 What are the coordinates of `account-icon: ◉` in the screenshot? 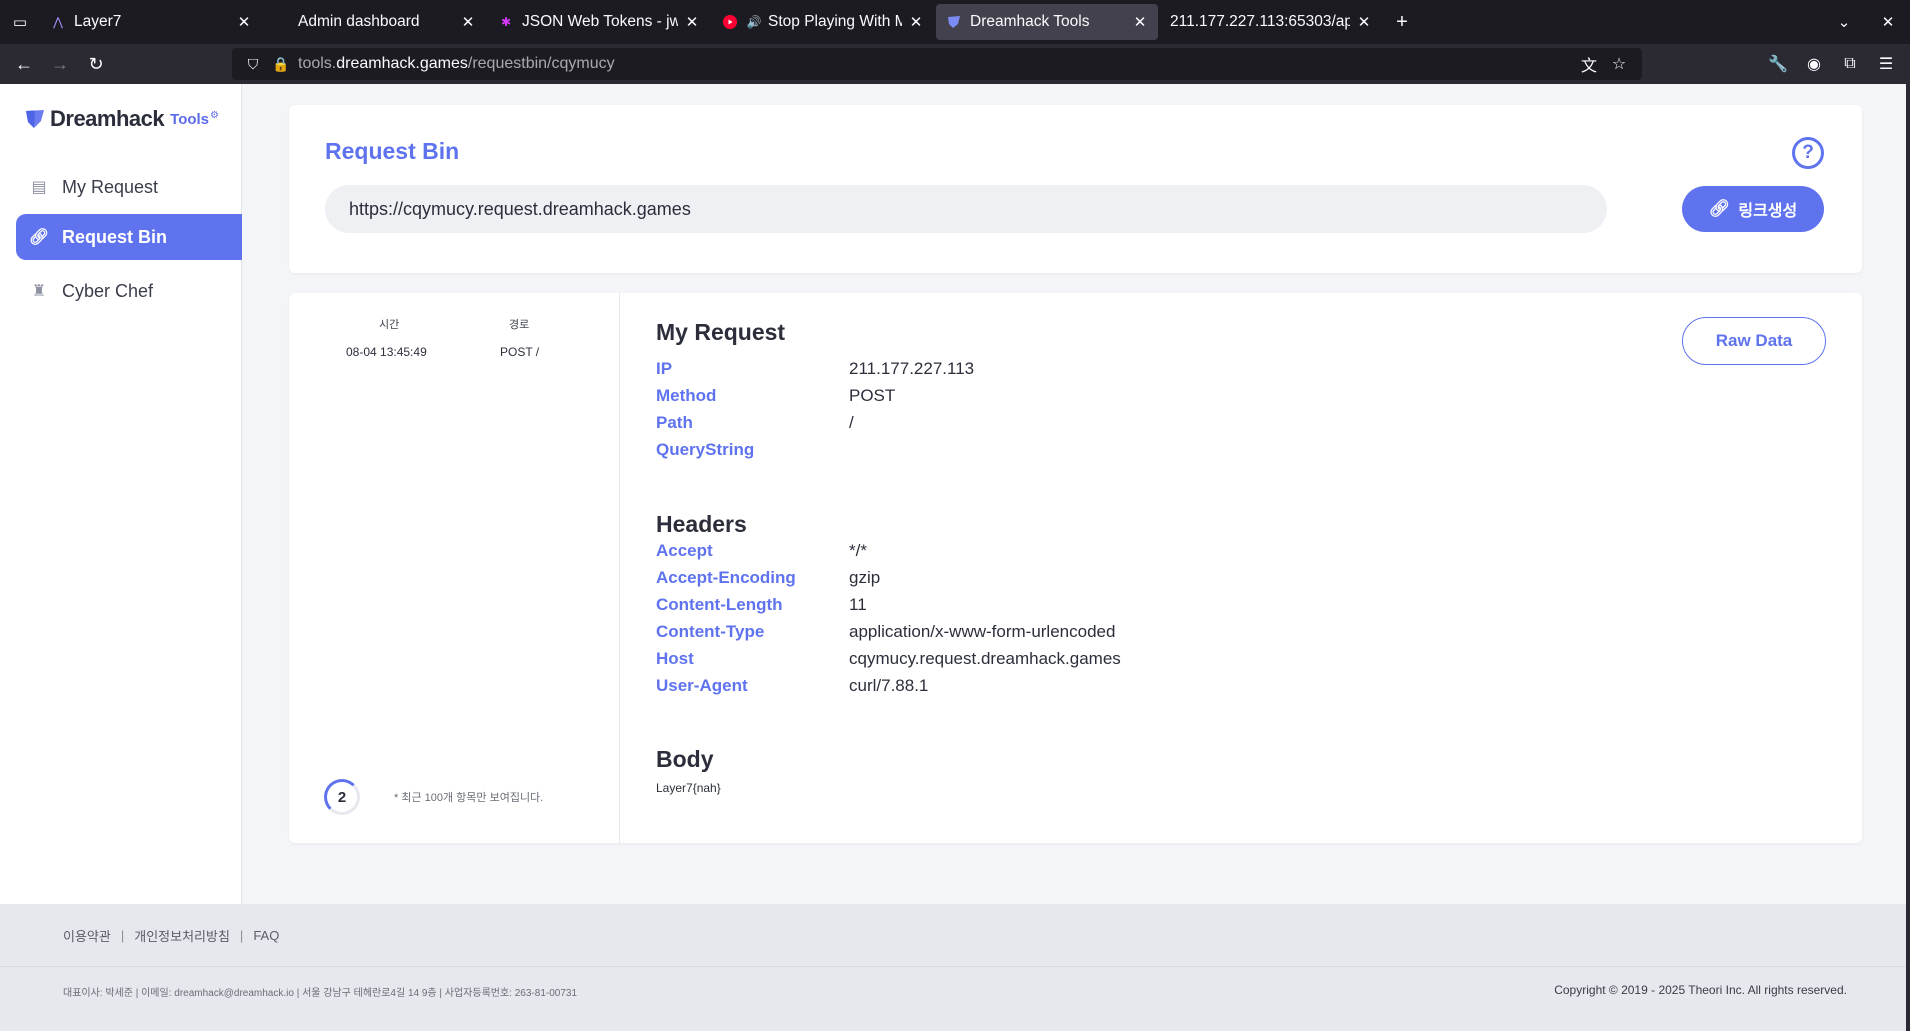 It's located at (1814, 64).